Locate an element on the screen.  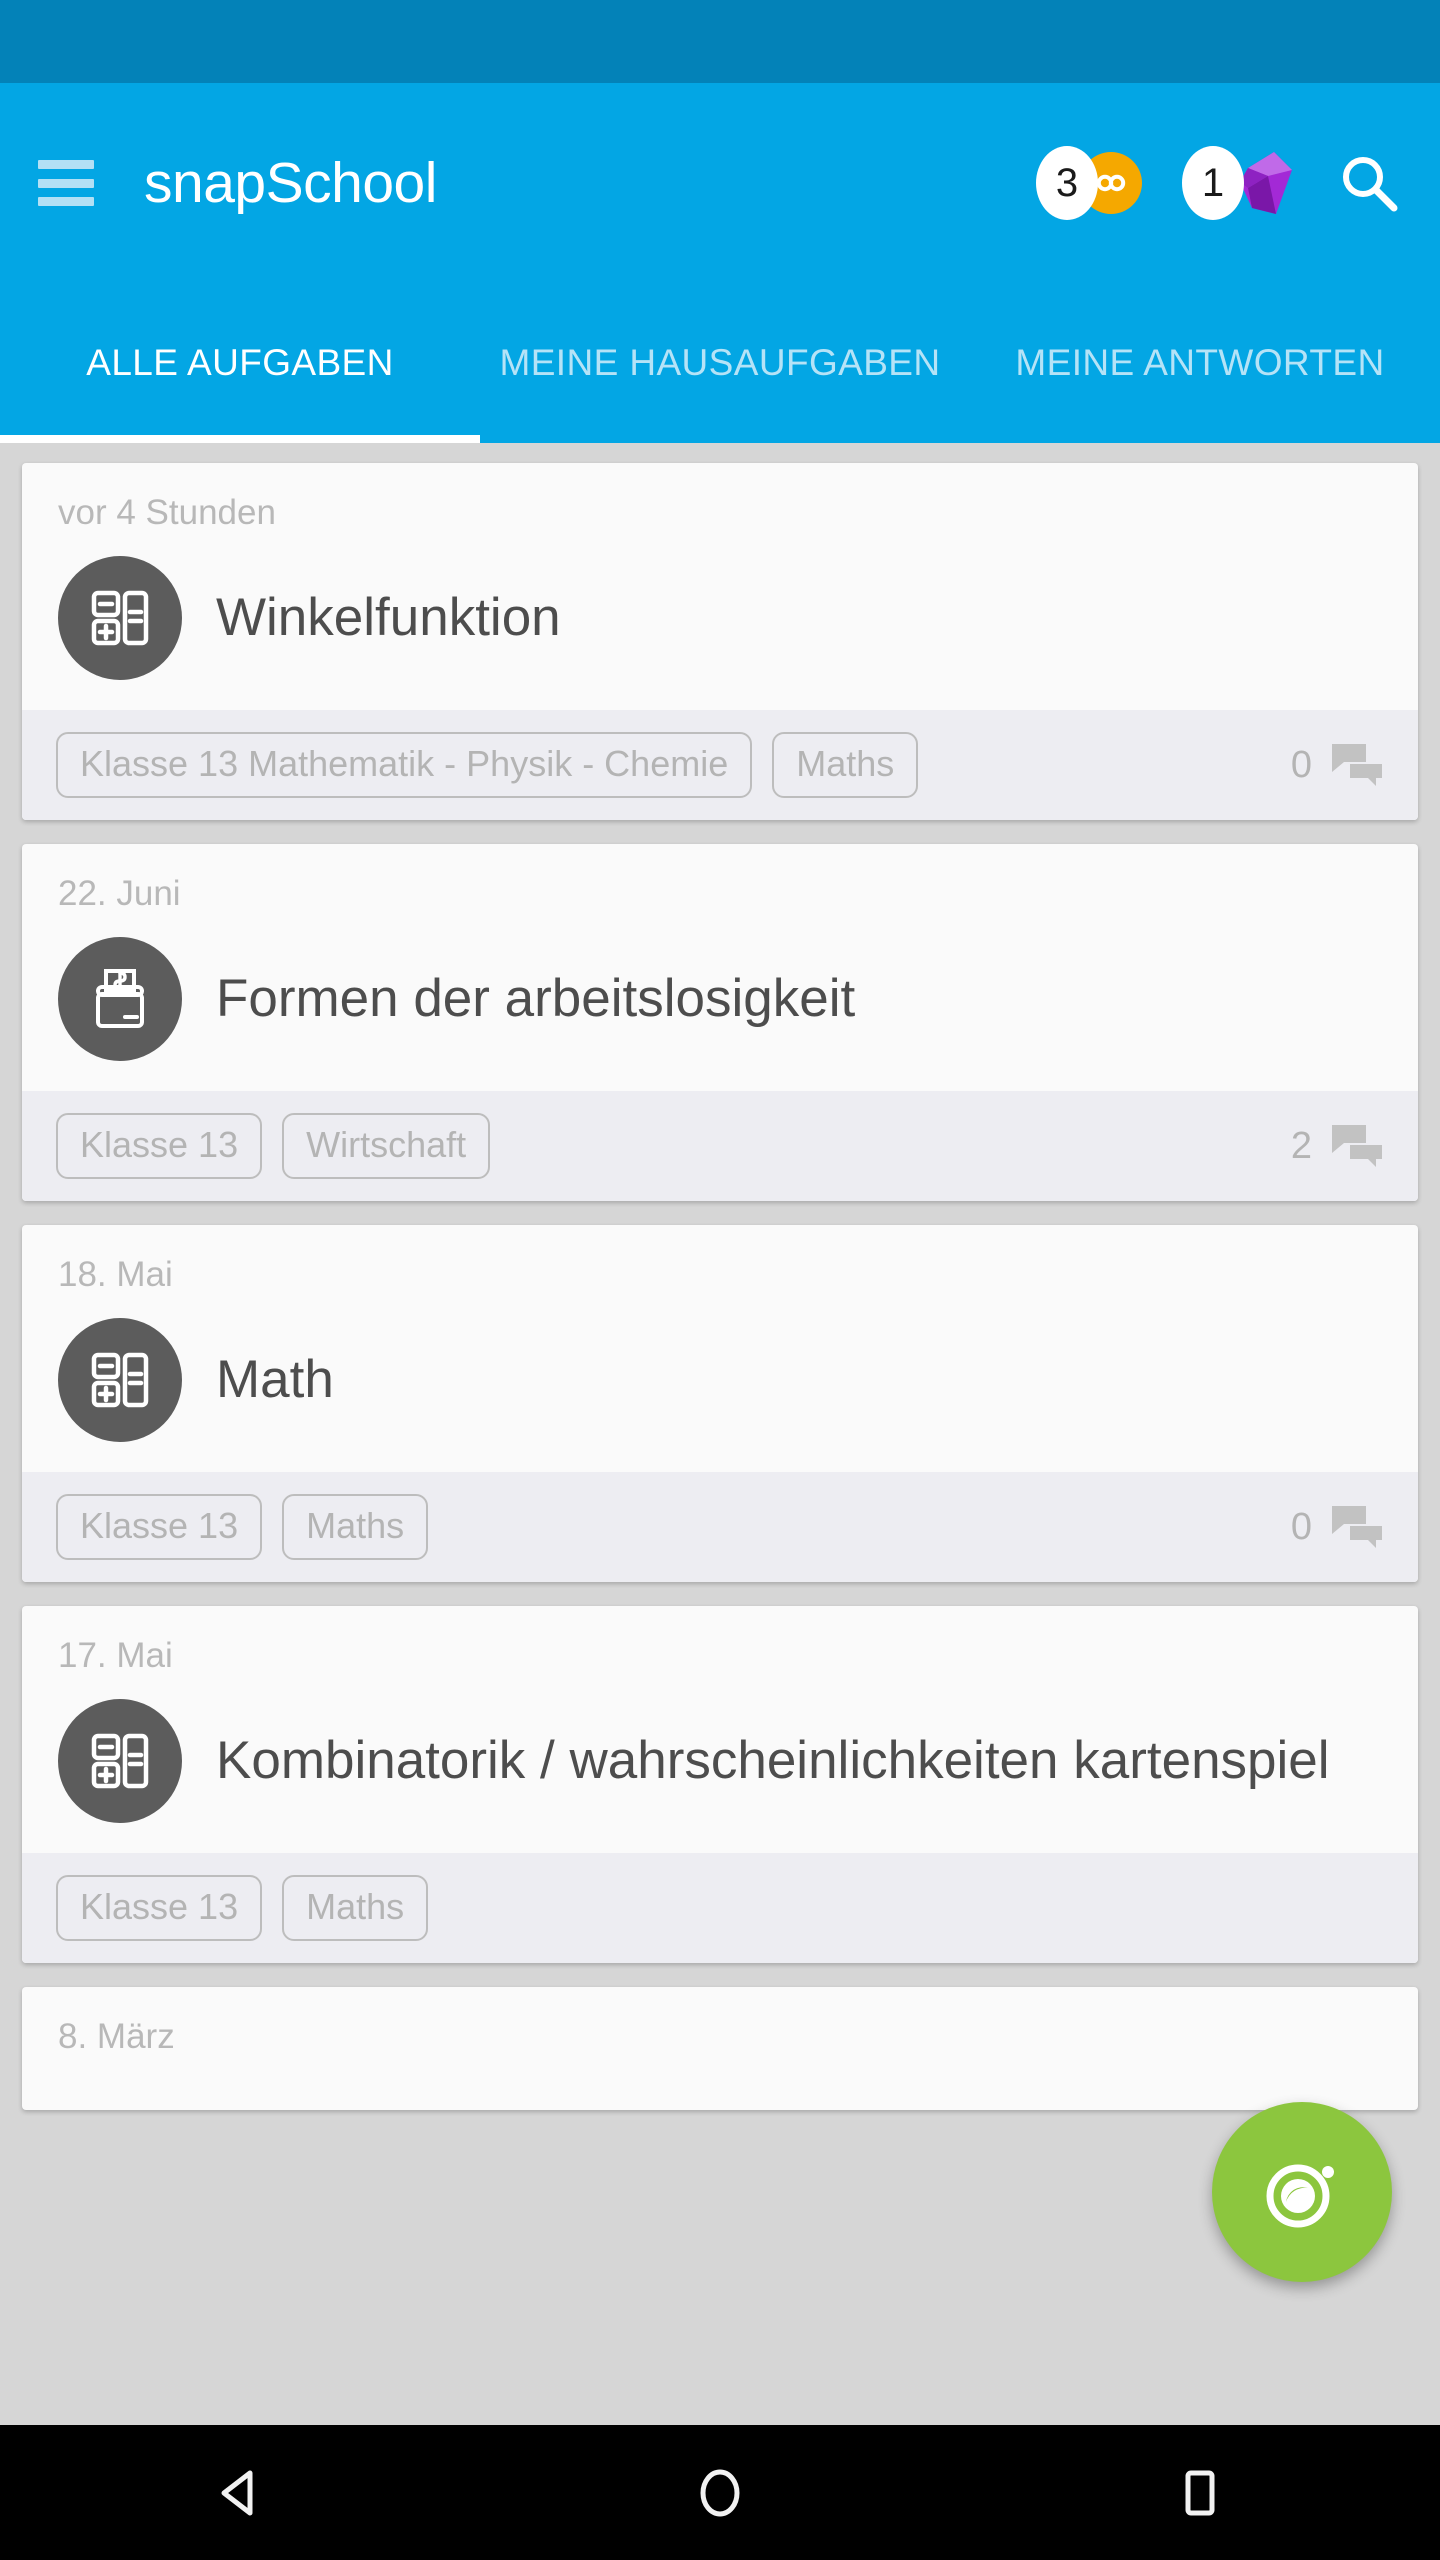
tab-meine-antworten: MEINE ANTWORTEN is located at coordinates (1200, 363).